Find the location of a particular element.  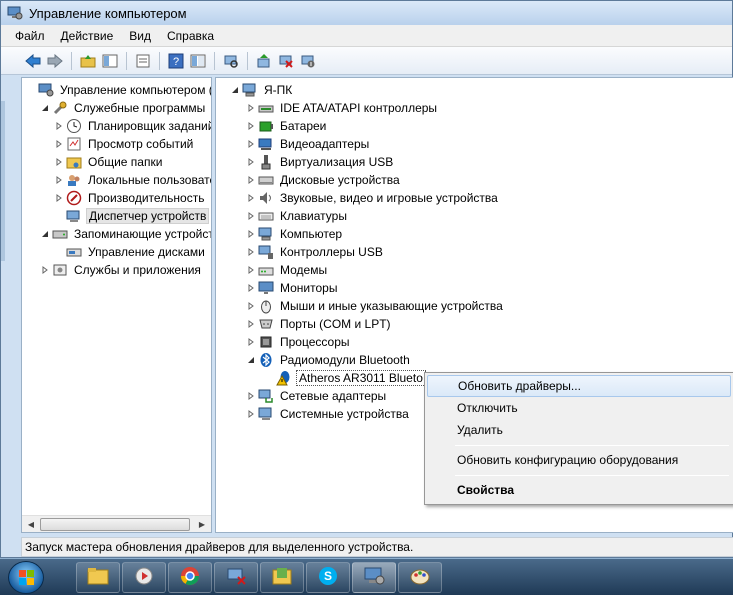

scroll-left-arrow: ◀ is located at coordinates (31, 524).